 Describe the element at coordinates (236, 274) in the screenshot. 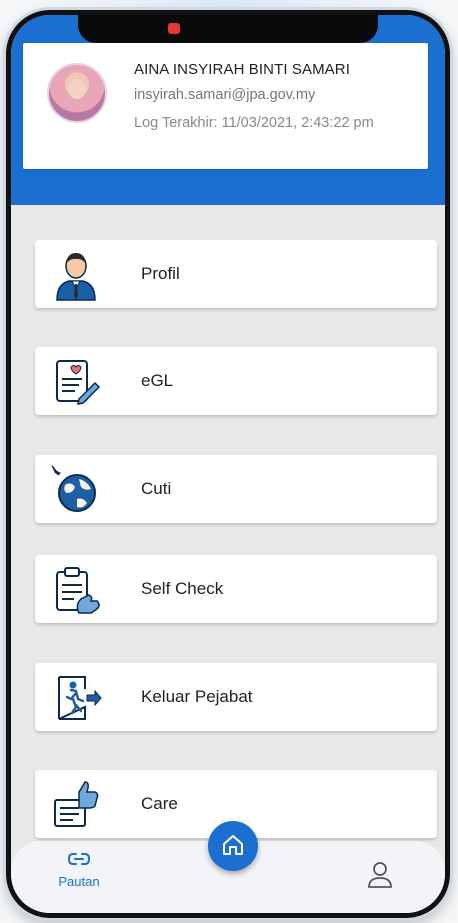

I see `menu-item-profil: Profil` at that location.